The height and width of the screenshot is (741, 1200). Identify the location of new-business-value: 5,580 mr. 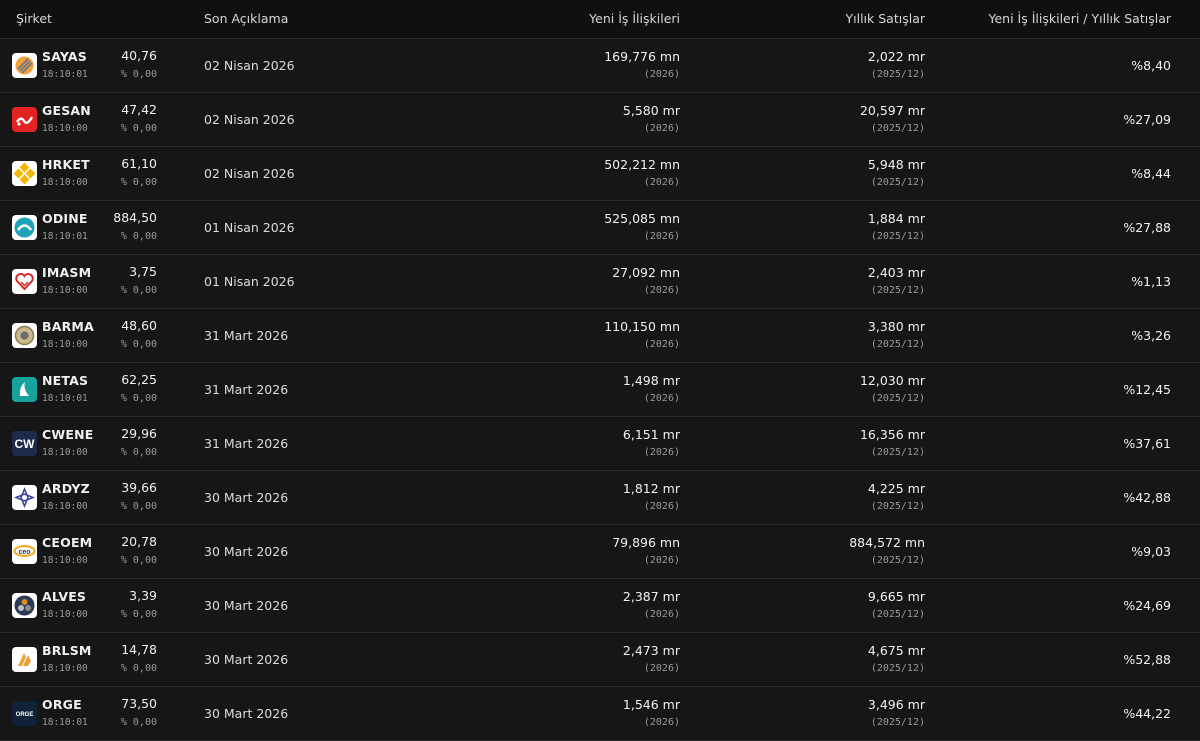
(651, 110).